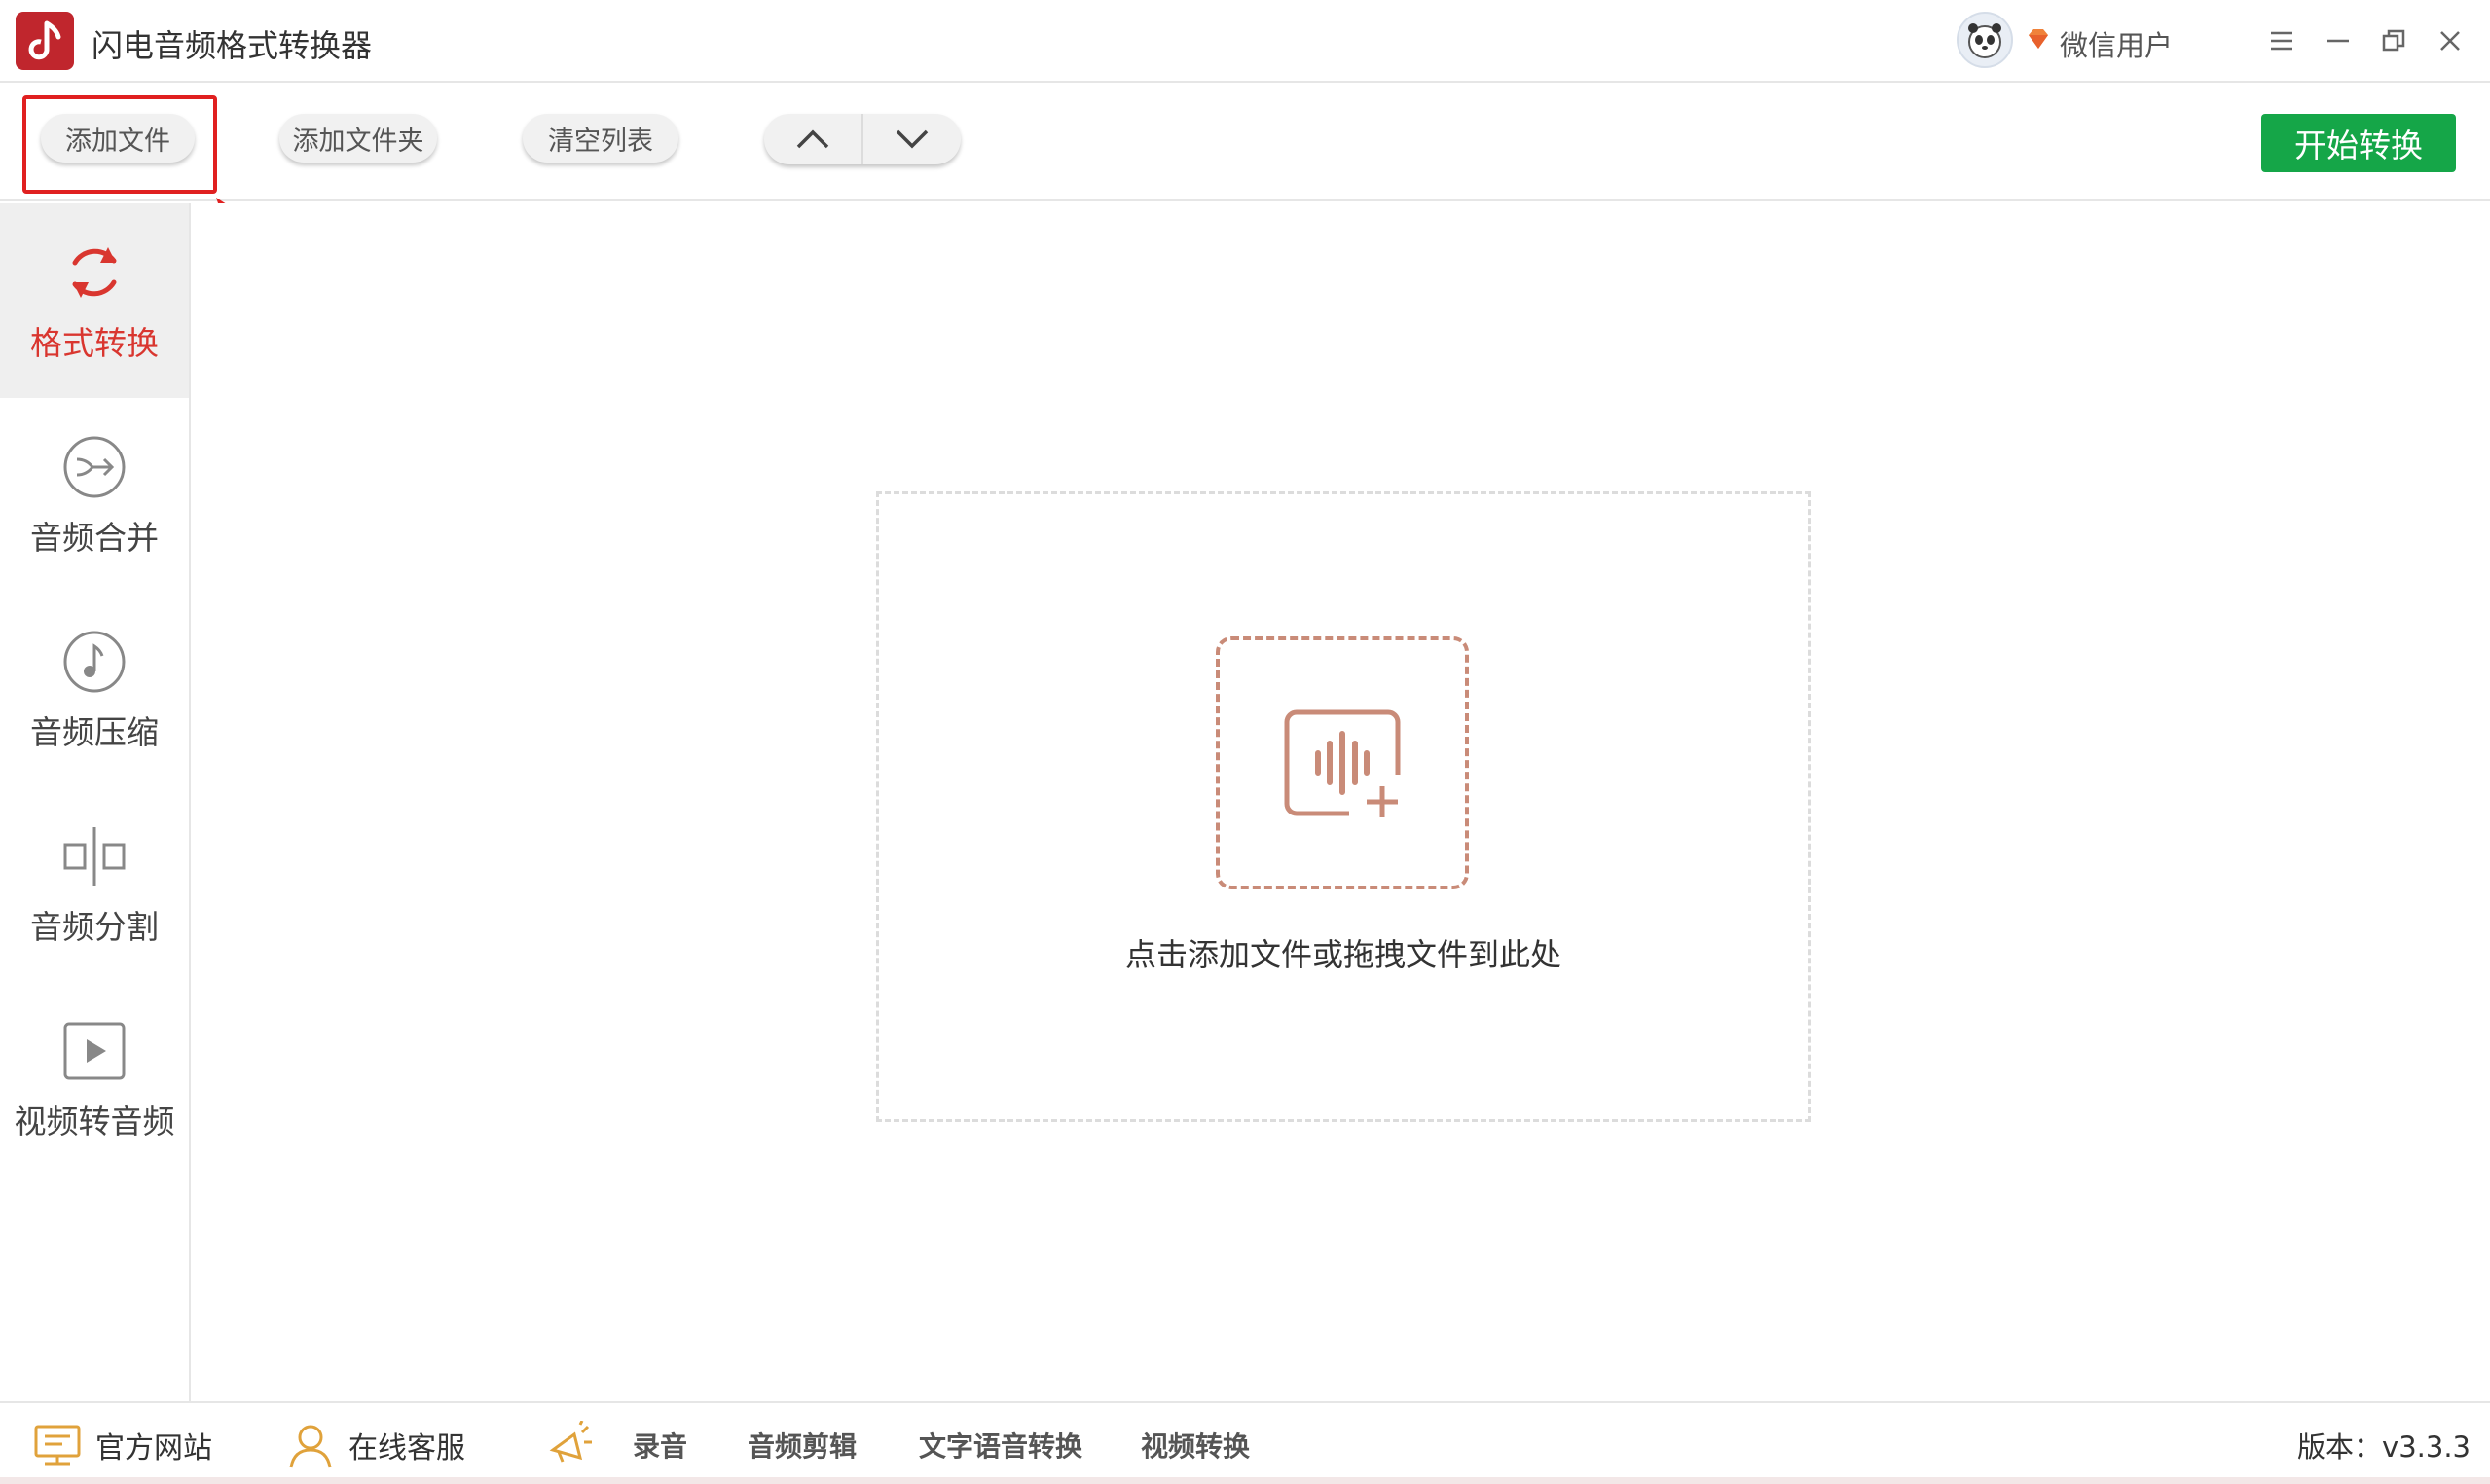 This screenshot has height=1484, width=2490. Describe the element at coordinates (2116, 43) in the screenshot. I see `user-name: 微信用户` at that location.